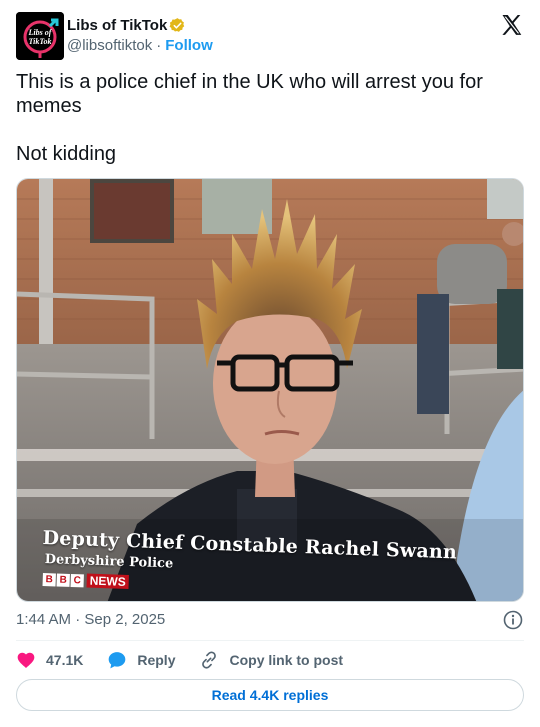 The width and height of the screenshot is (540, 727). What do you see at coordinates (156, 660) in the screenshot?
I see `reply-label: Reply` at bounding box center [156, 660].